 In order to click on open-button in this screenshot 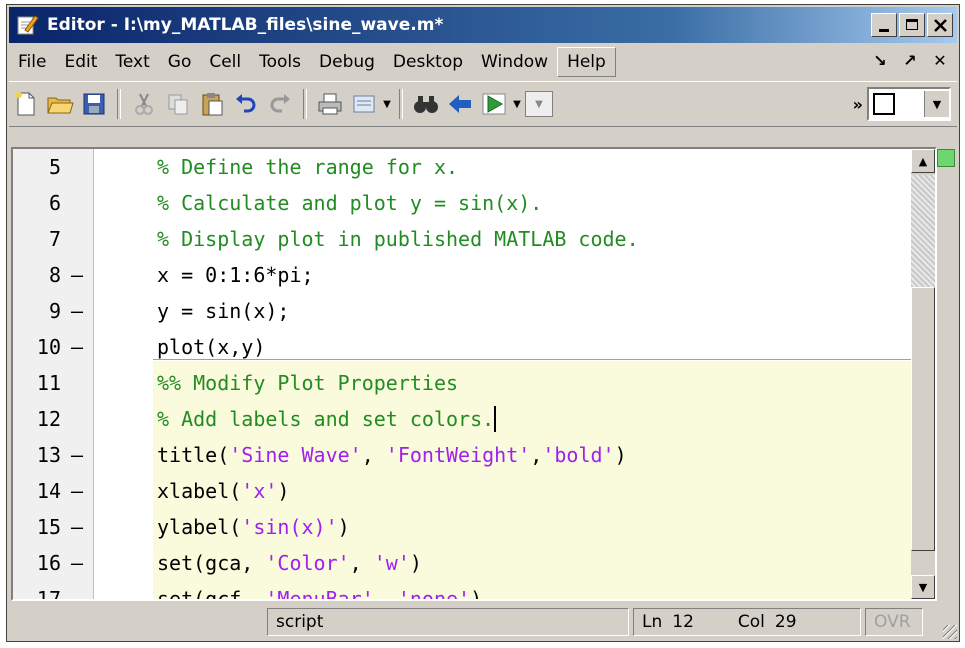, I will do `click(60, 104)`.